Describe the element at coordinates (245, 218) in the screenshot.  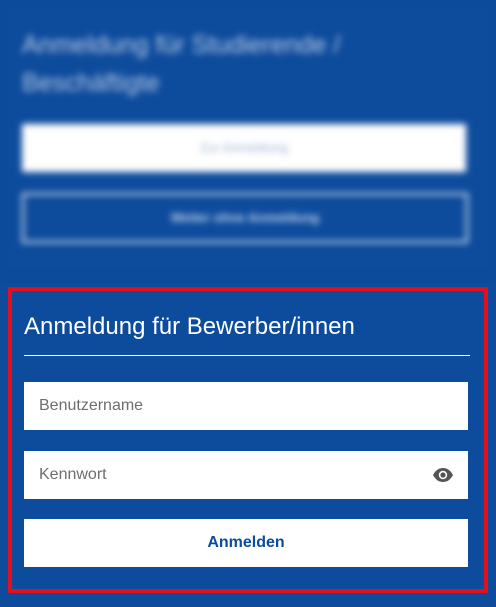
I see `continue-without-login-button: Weiter ohne Anmeldung` at that location.